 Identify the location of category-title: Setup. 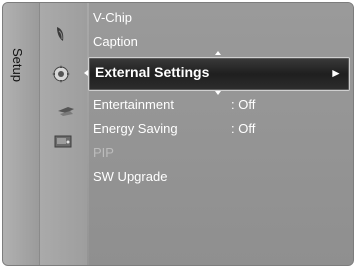
(17, 65).